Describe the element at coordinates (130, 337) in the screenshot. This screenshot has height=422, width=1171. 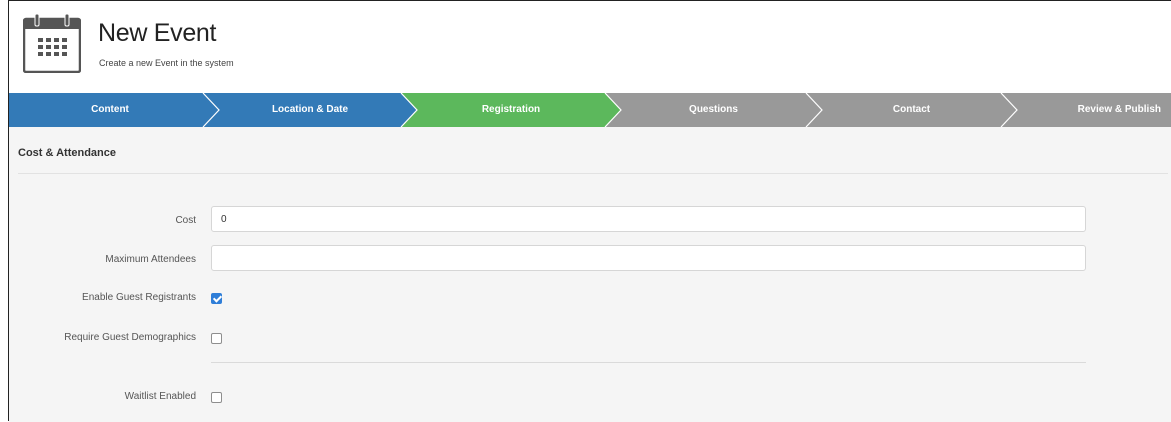
I see `require-guest-demographics-label: Require Guest Demographics` at that location.